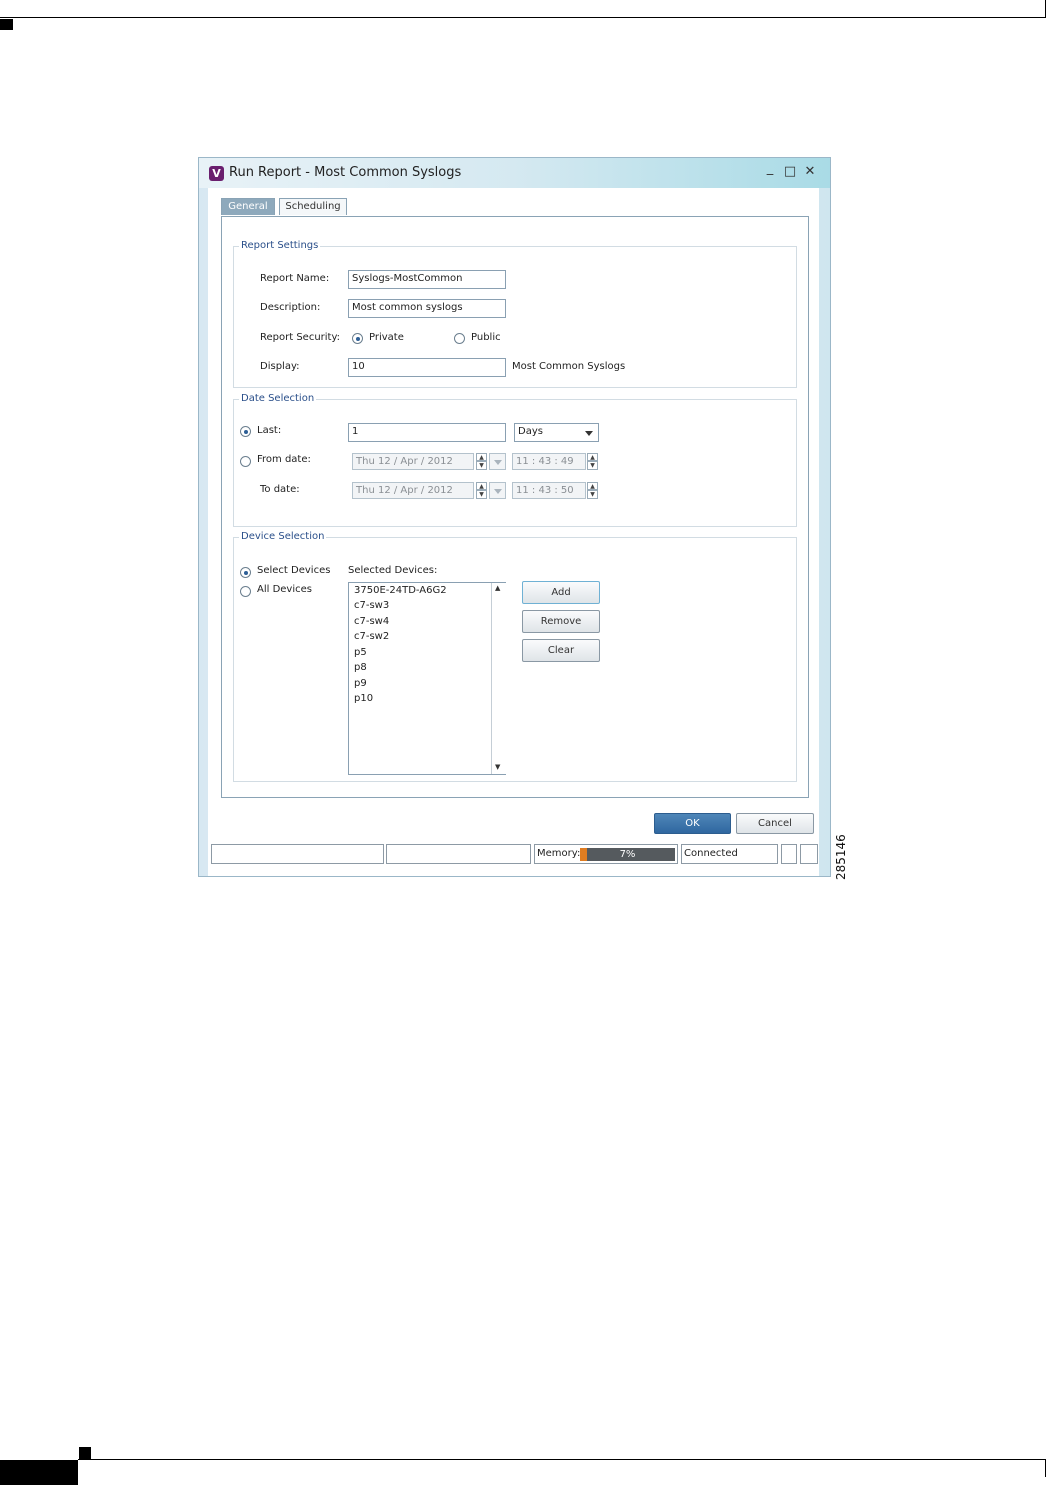 The height and width of the screenshot is (1485, 1051). Describe the element at coordinates (592, 465) in the screenshot. I see `from-time-spin-down-icon: ▼` at that location.